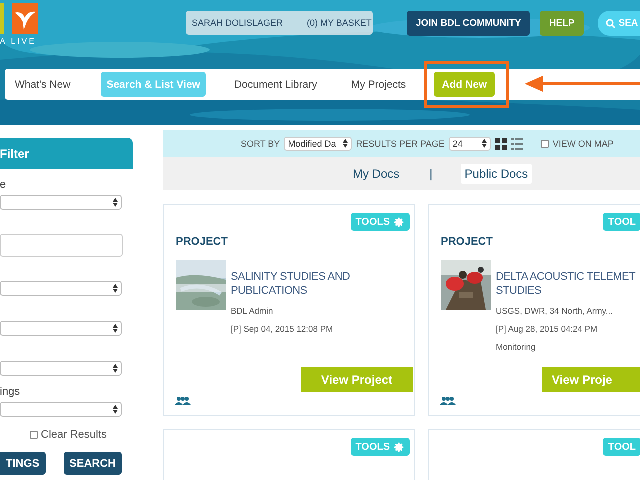 This screenshot has width=640, height=480. What do you see at coordinates (469, 143) in the screenshot?
I see `per-page-select: 24` at bounding box center [469, 143].